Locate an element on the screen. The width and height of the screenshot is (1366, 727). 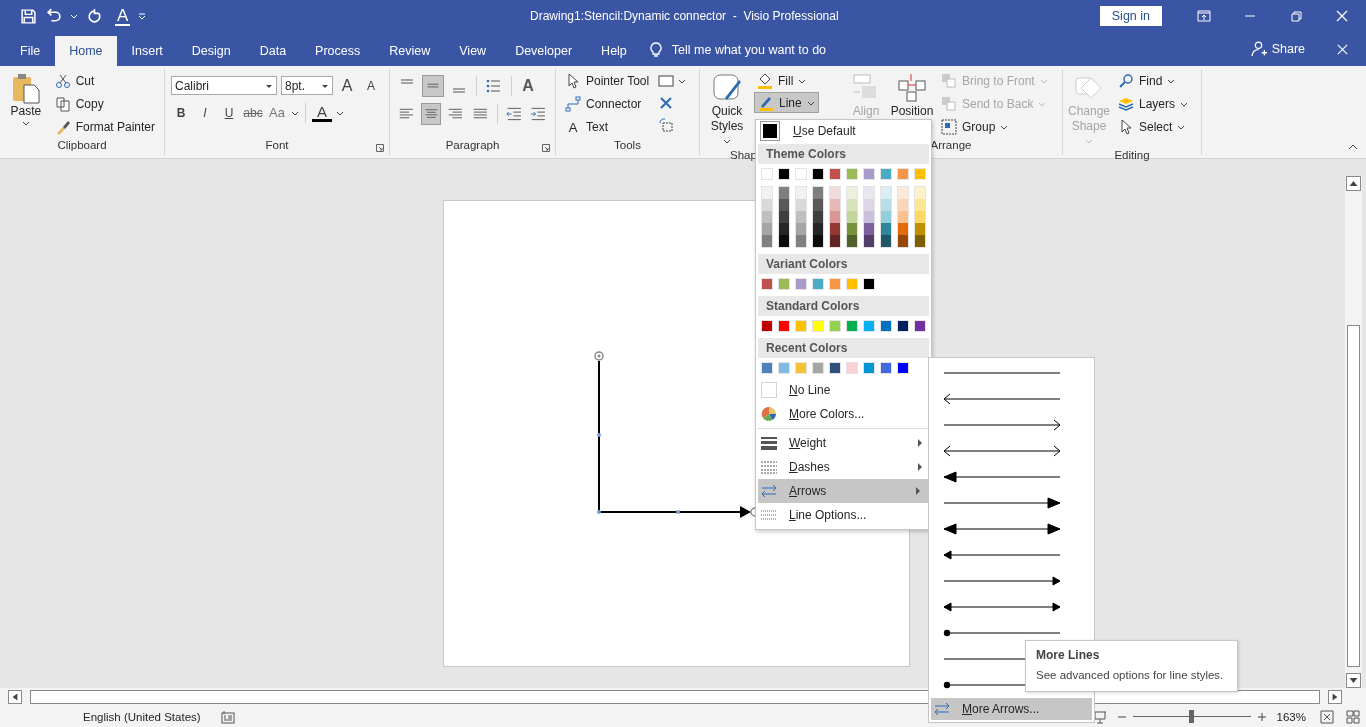
group-label: Tools is located at coordinates (627, 146).